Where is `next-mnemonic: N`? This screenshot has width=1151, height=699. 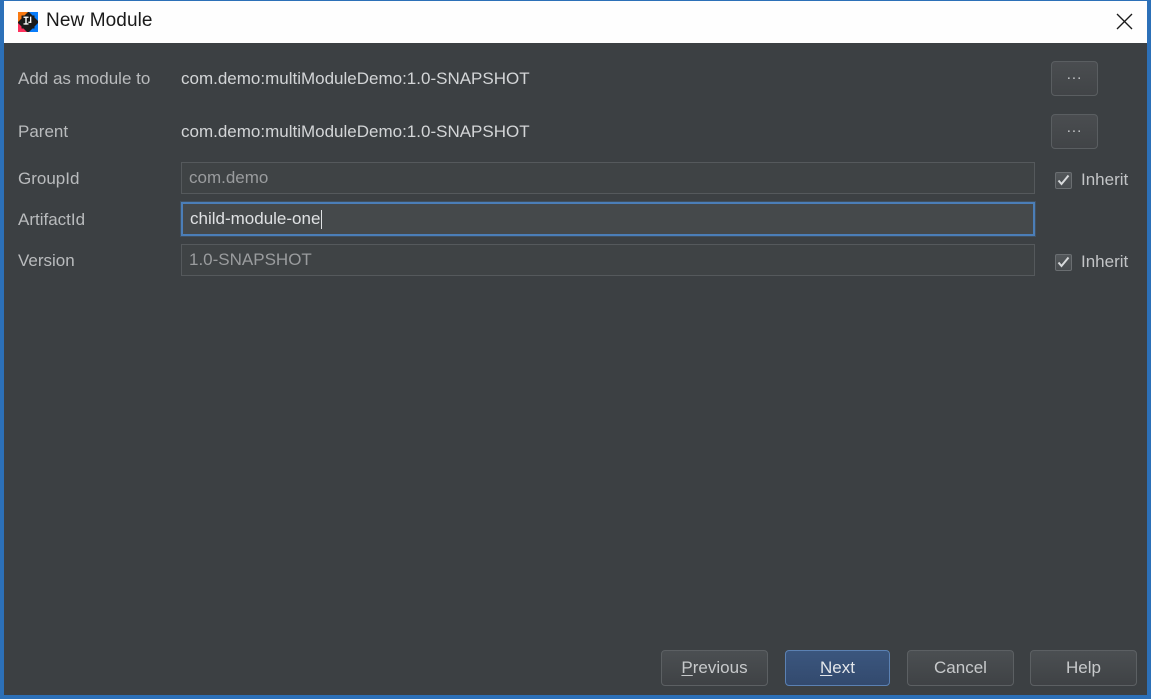
next-mnemonic: N is located at coordinates (826, 667).